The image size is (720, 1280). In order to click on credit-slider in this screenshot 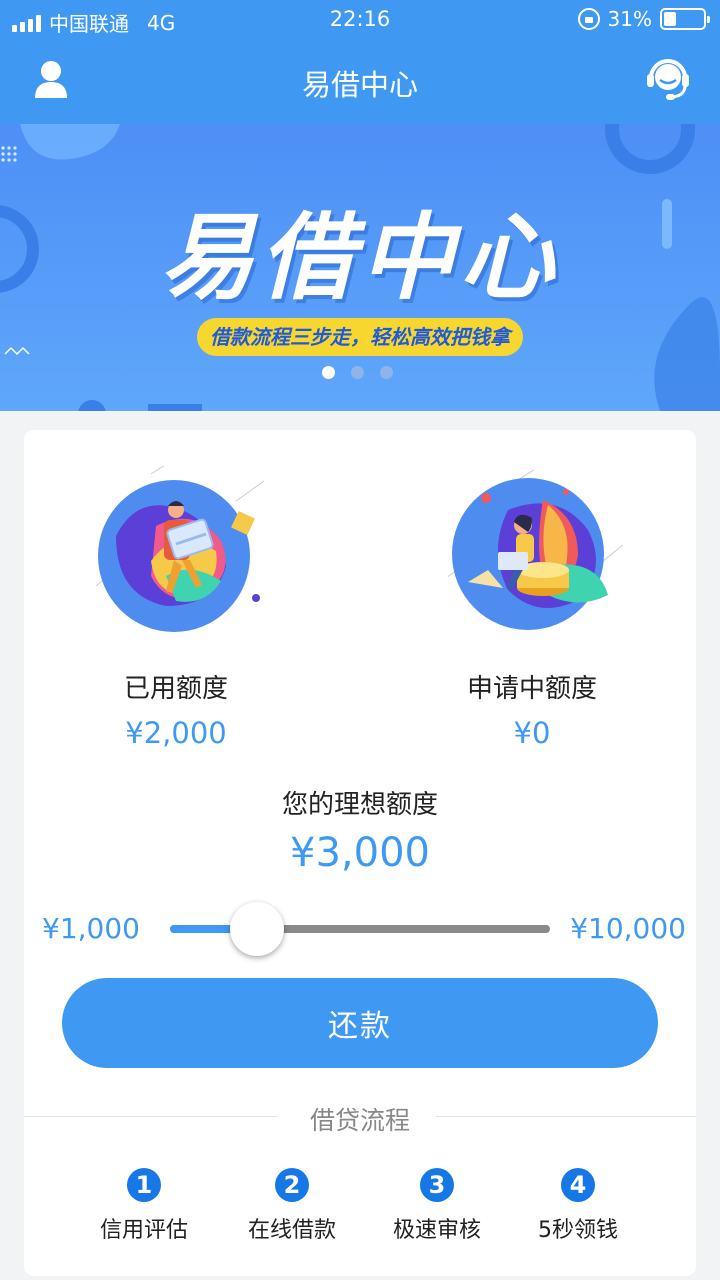, I will do `click(360, 929)`.